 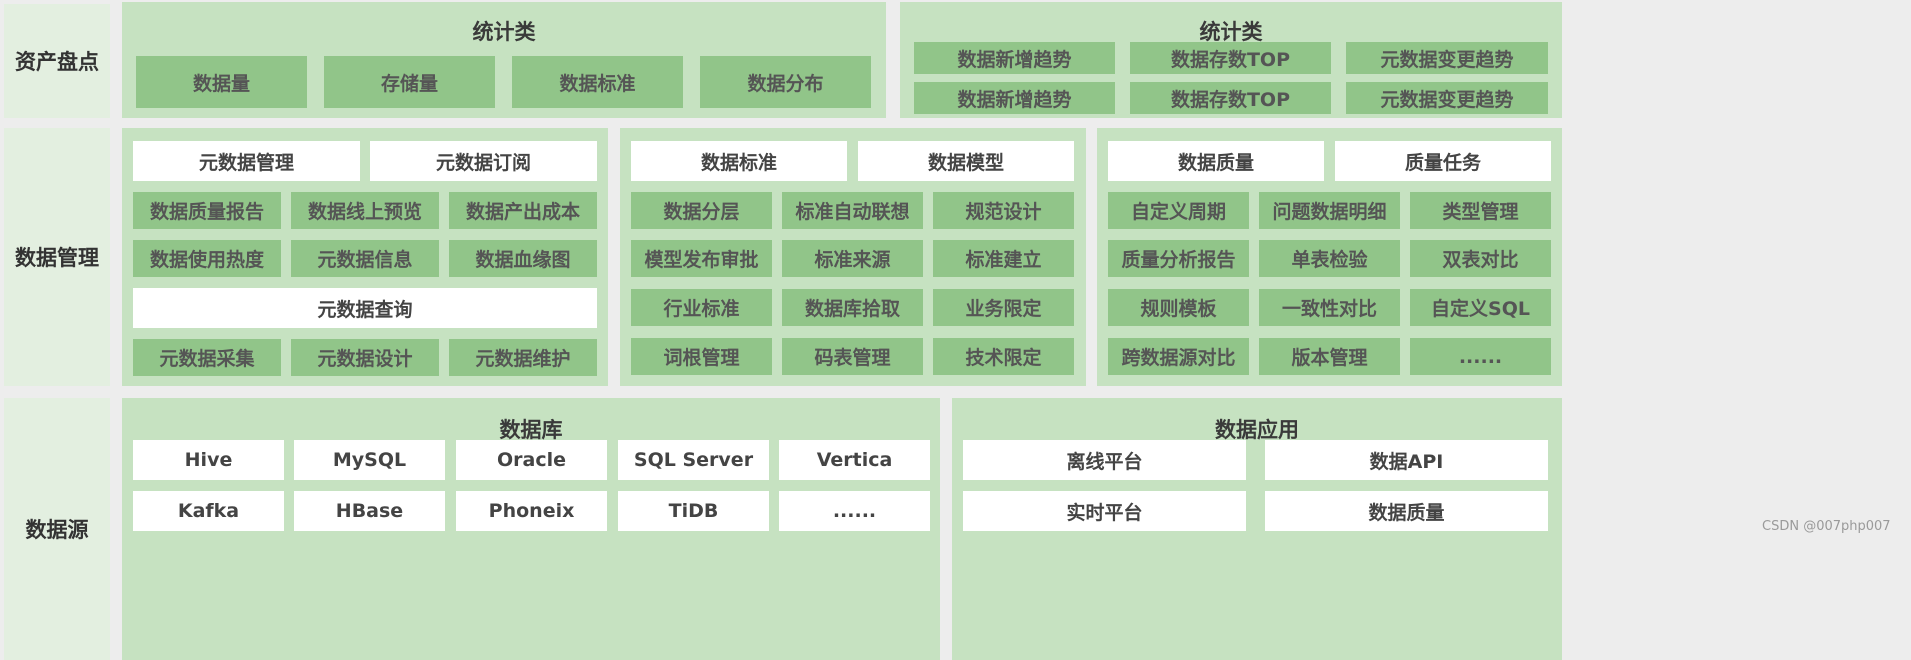 What do you see at coordinates (369, 460) in the screenshot?
I see `database-item: MySQL` at bounding box center [369, 460].